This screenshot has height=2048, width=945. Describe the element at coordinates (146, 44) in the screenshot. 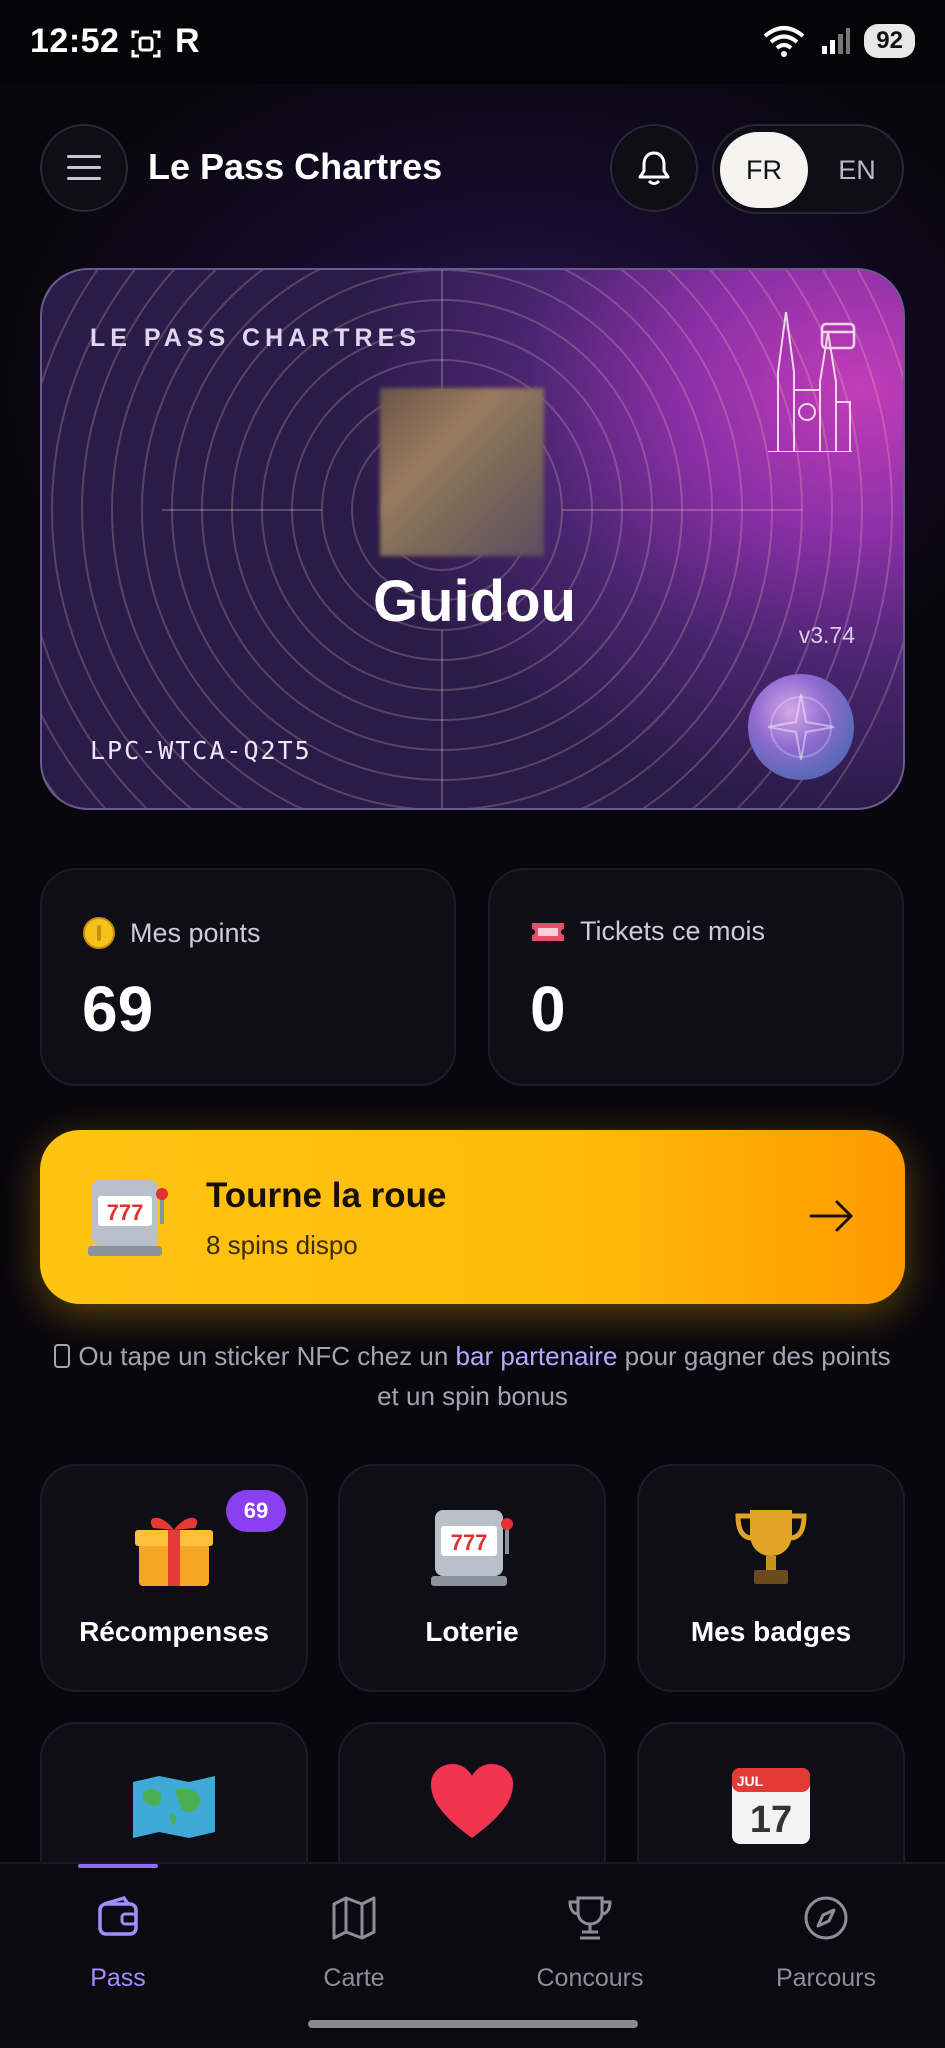

I see `screen-record-icon` at that location.